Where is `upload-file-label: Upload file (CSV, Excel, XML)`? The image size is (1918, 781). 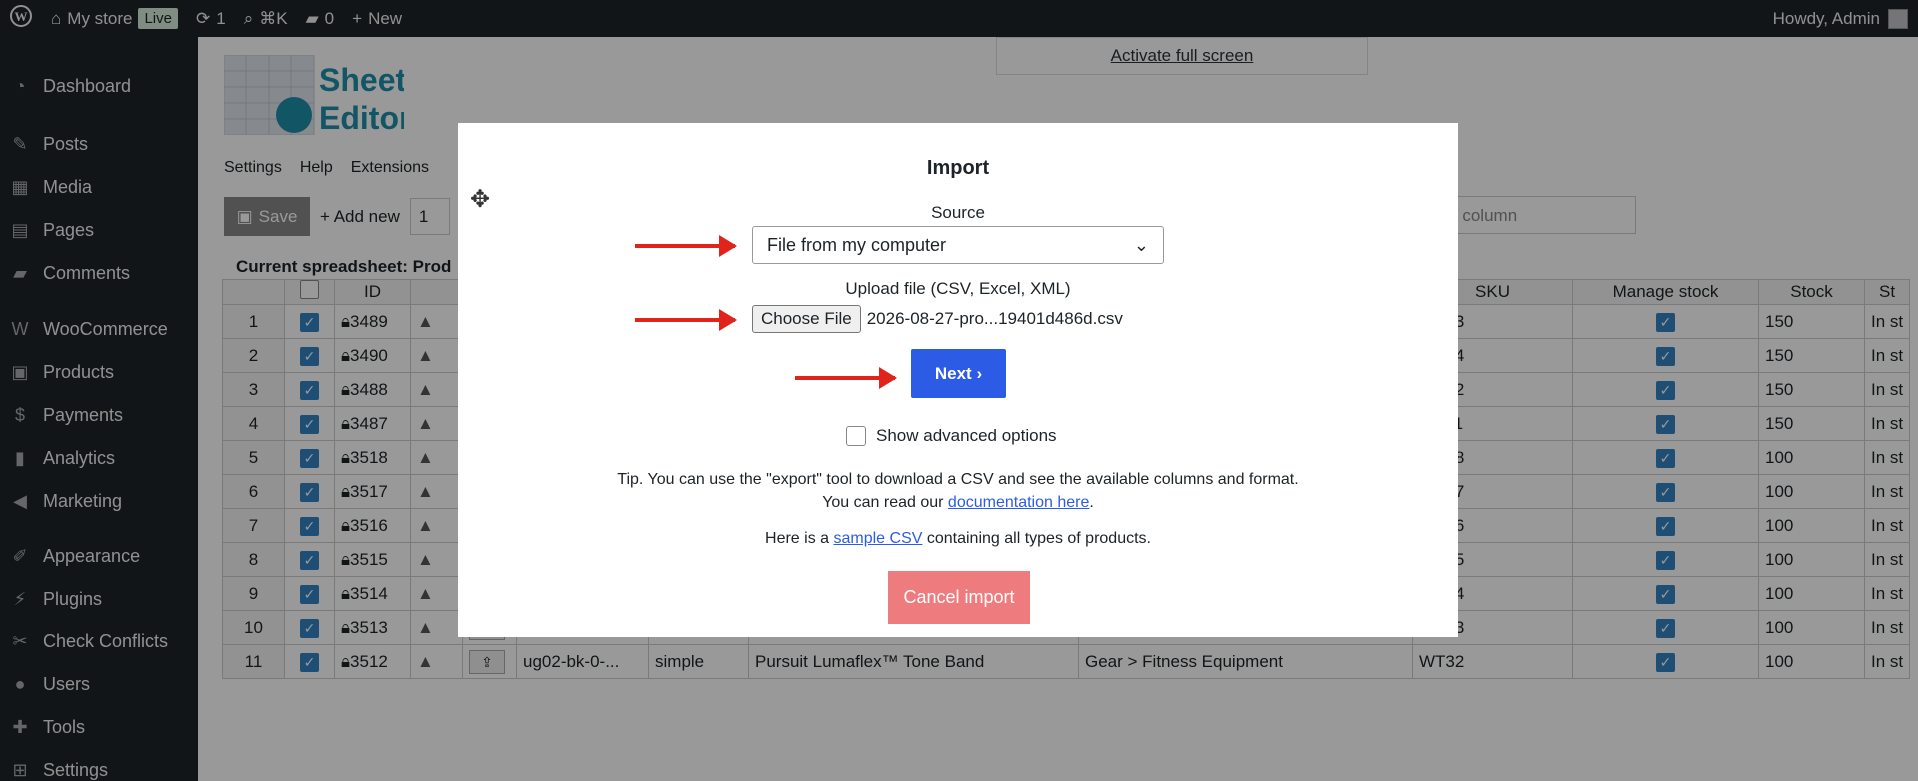 upload-file-label: Upload file (CSV, Excel, XML) is located at coordinates (958, 288).